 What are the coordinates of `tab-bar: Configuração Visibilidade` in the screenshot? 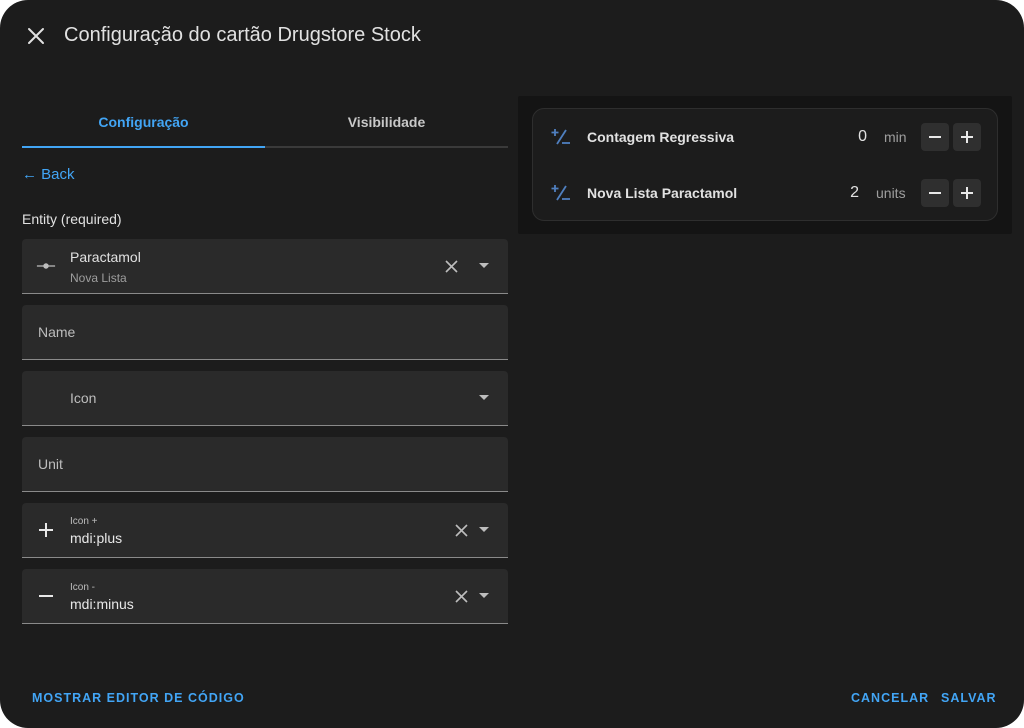 It's located at (265, 123).